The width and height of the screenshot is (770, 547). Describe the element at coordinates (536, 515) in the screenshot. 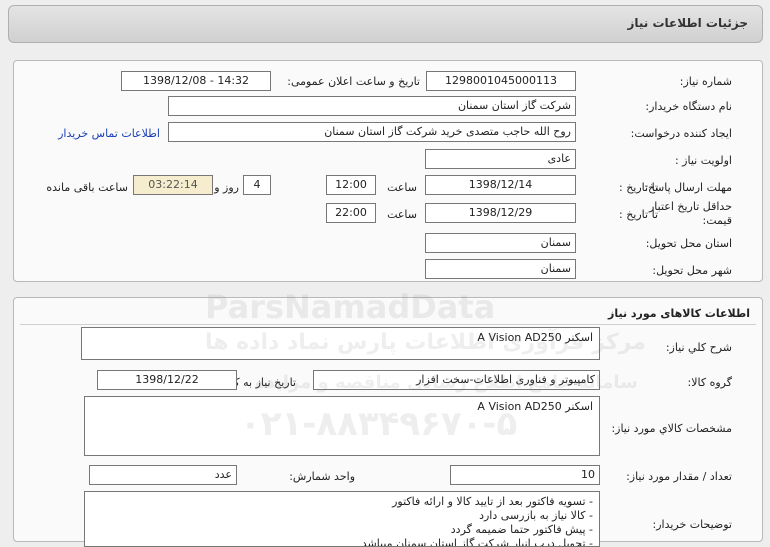

I see `buyer-note-line: - کالا نیاز به بازرسی دارد` at that location.